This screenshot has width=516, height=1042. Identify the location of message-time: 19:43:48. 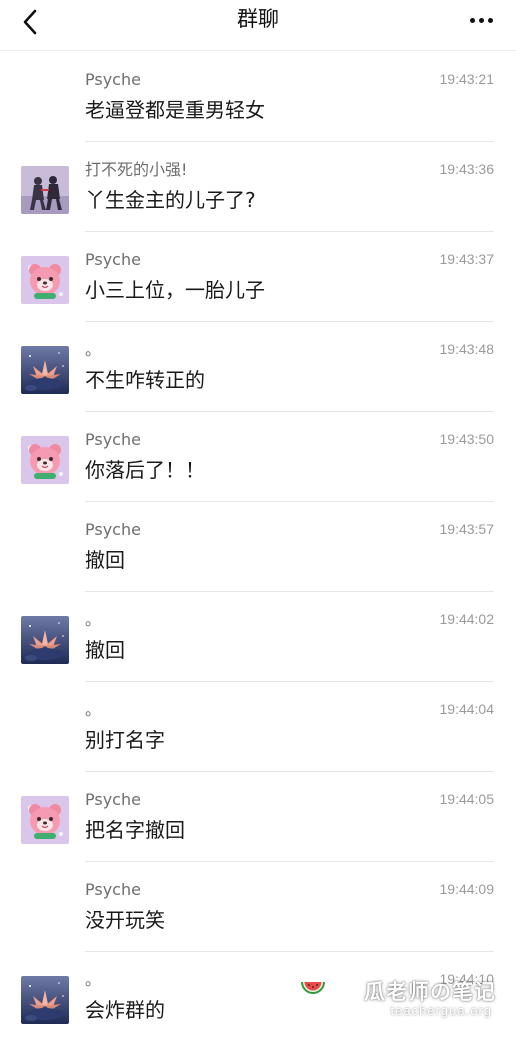
(467, 349).